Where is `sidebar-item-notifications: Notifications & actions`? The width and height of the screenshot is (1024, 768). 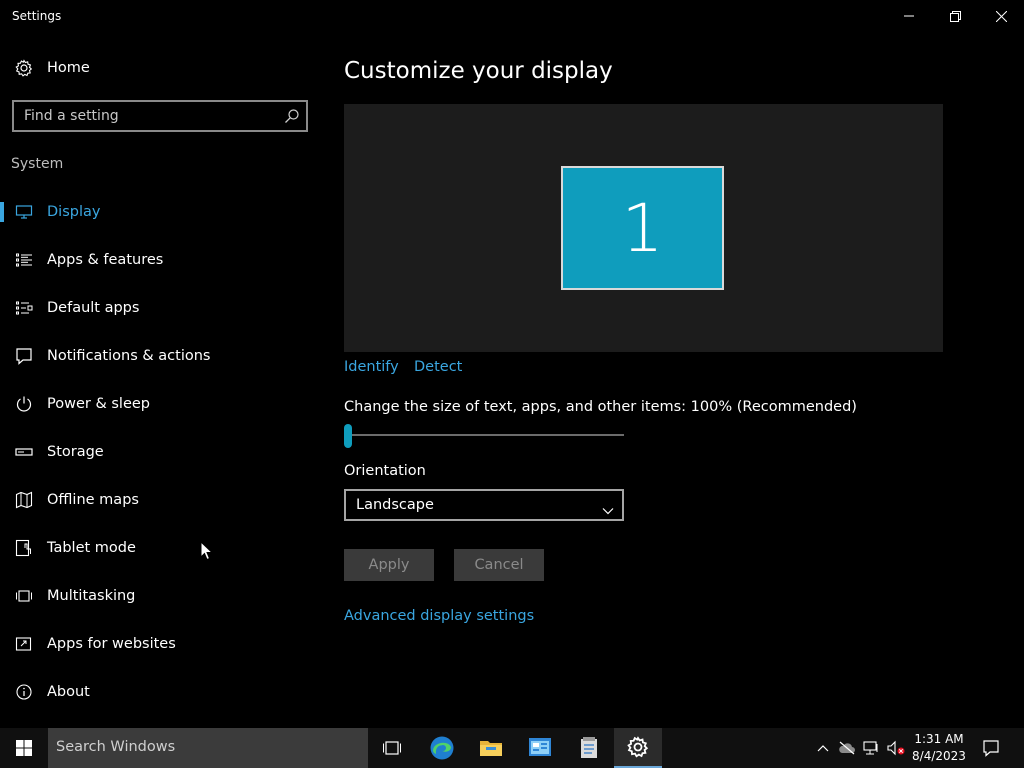 sidebar-item-notifications: Notifications & actions is located at coordinates (160, 356).